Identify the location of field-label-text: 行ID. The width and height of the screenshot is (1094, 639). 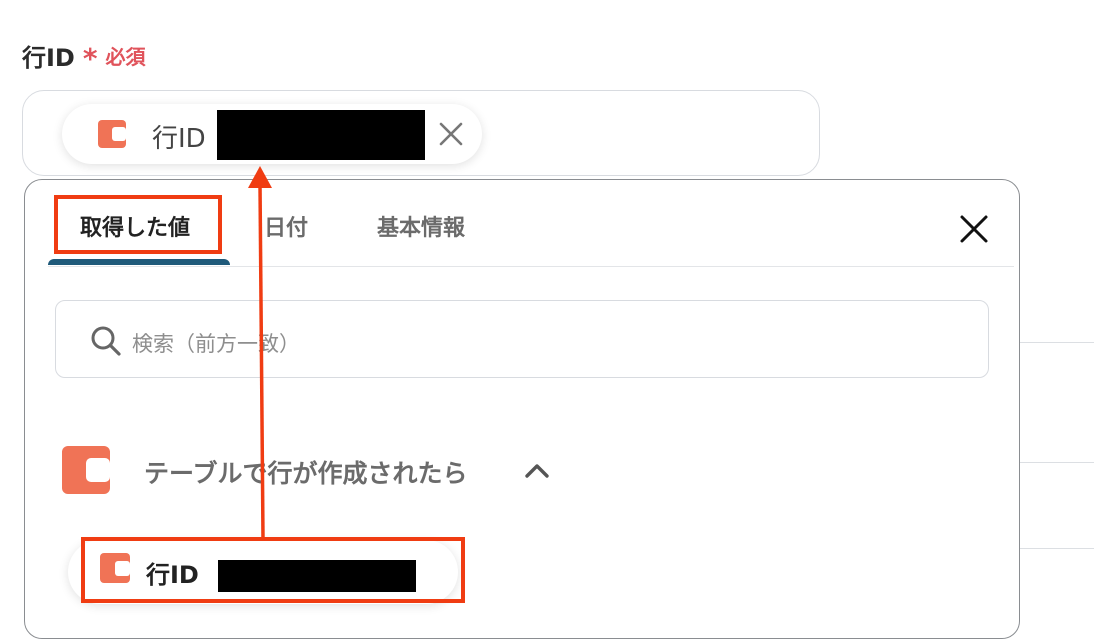
(48, 58).